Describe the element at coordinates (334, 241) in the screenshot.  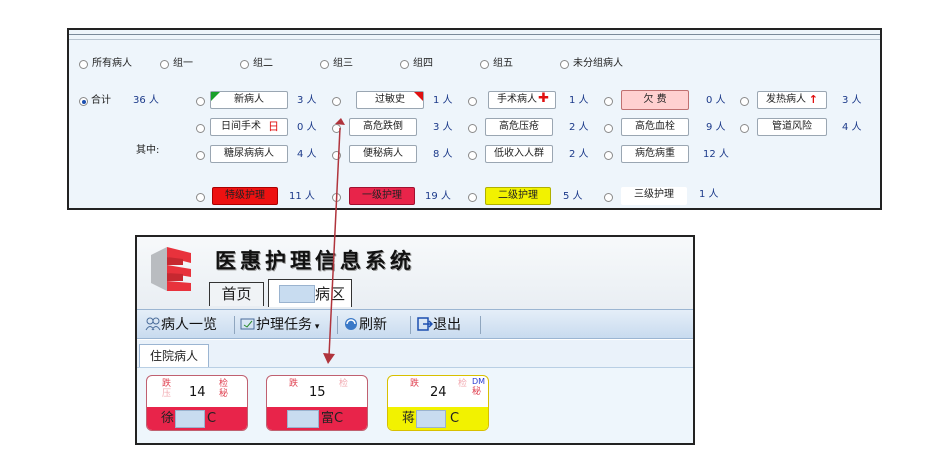
I see `annotation-arrow` at that location.